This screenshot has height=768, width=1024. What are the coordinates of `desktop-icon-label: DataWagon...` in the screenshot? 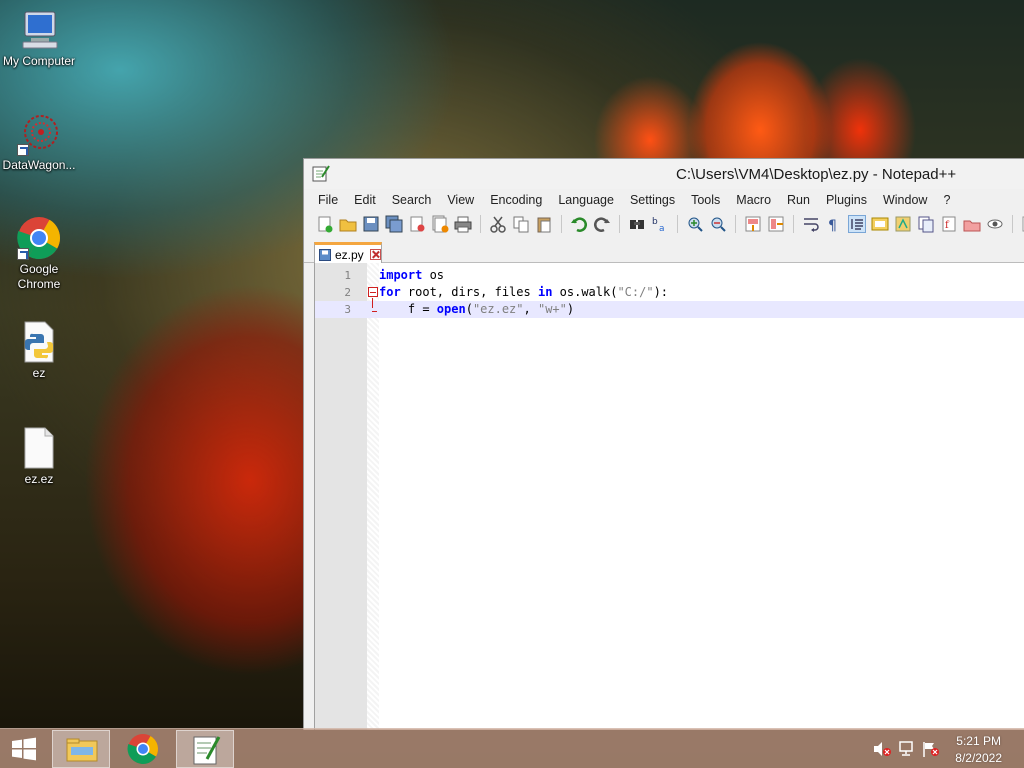 It's located at (39, 165).